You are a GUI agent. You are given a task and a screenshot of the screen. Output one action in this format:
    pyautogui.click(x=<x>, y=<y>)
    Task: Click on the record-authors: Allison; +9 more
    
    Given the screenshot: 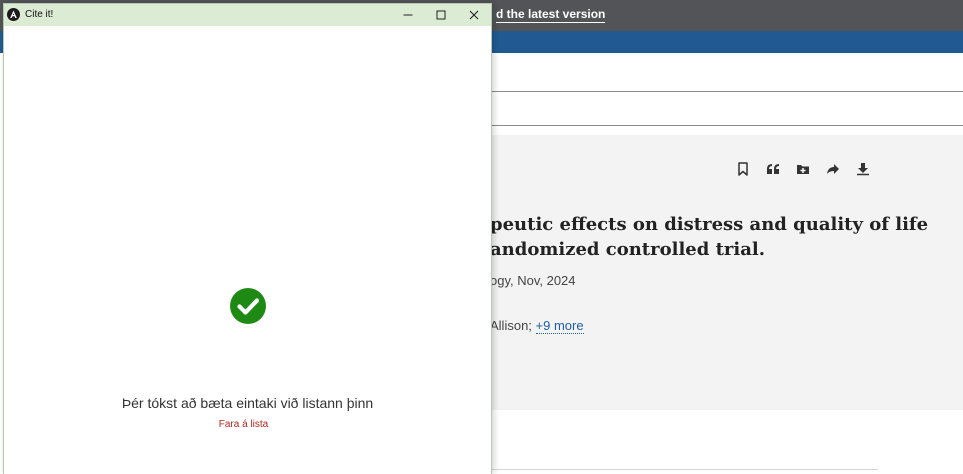 What is the action you would take?
    pyautogui.click(x=537, y=326)
    